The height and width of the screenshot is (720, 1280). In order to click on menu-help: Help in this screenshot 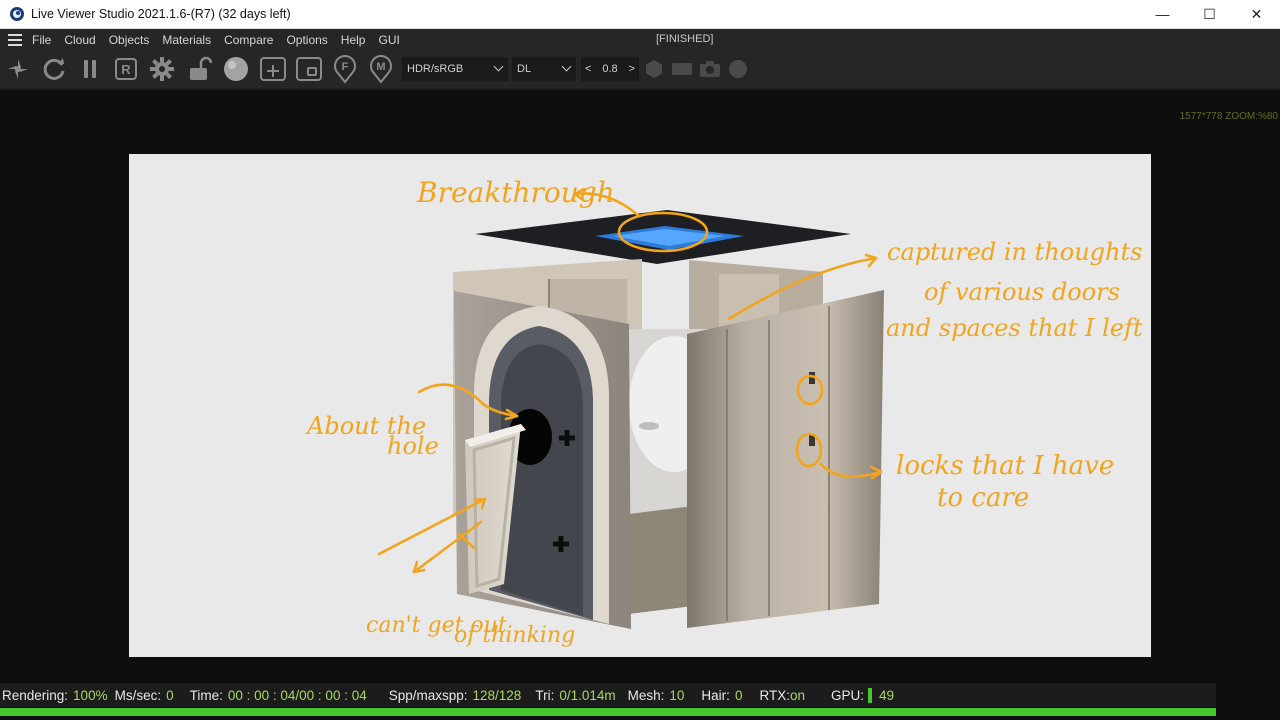, I will do `click(353, 40)`.